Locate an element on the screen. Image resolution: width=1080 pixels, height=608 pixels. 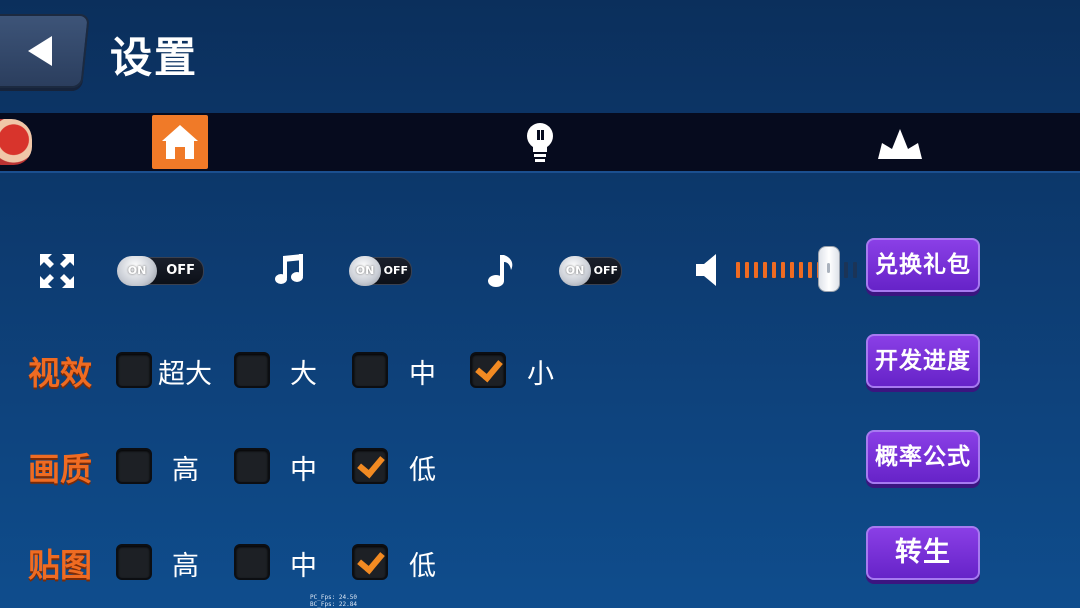
lightbulb-icon is located at coordinates (540, 142).